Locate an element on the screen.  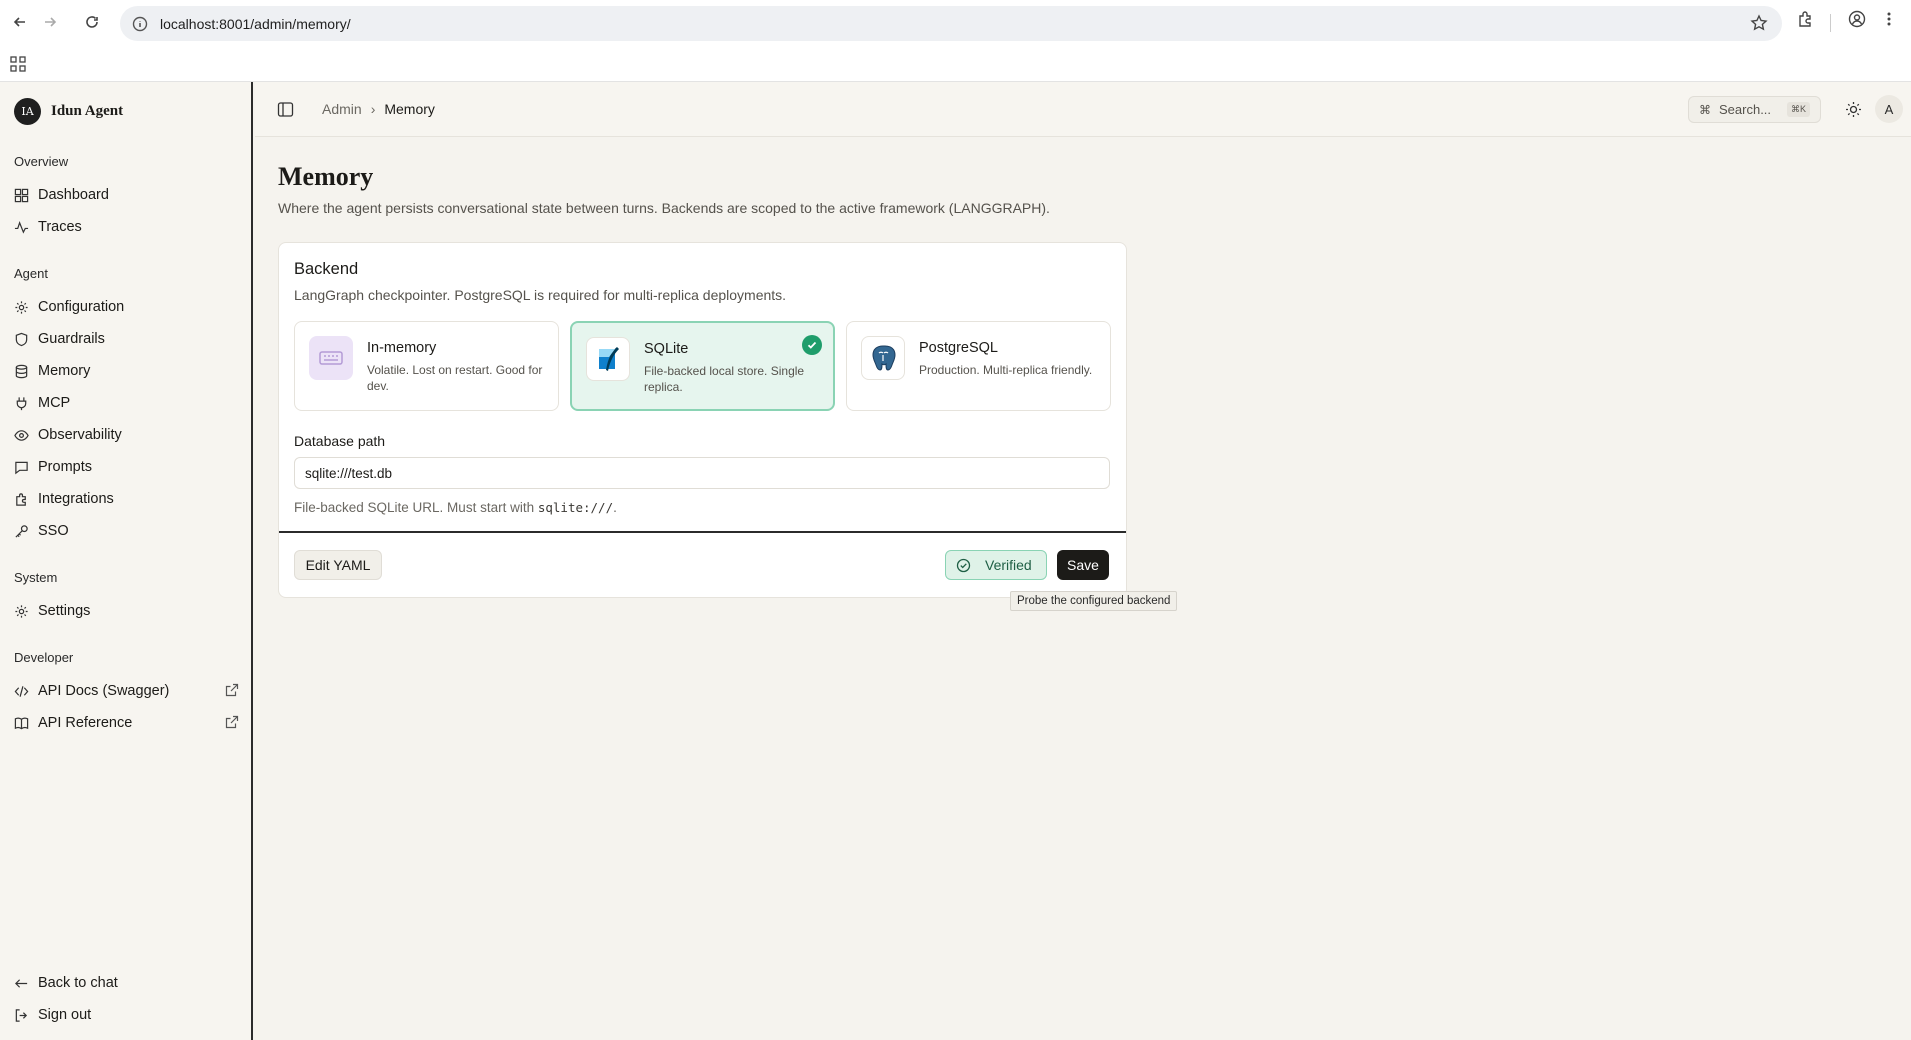
verified-button: Verified is located at coordinates (996, 565).